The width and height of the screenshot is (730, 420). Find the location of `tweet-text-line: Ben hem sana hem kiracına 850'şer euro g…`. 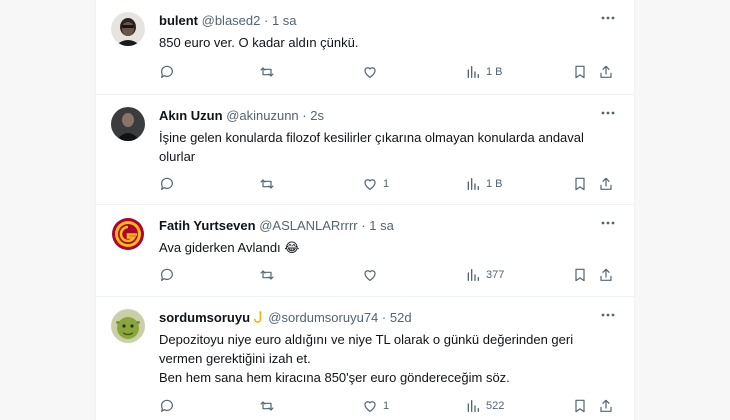

tweet-text-line: Ben hem sana hem kiracına 850'şer euro g… is located at coordinates (334, 377).